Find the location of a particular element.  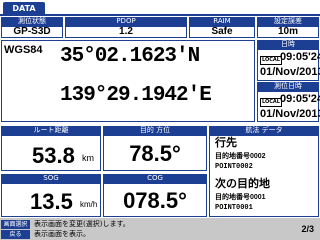

status-cell-raim: Safe is located at coordinates (222, 32).